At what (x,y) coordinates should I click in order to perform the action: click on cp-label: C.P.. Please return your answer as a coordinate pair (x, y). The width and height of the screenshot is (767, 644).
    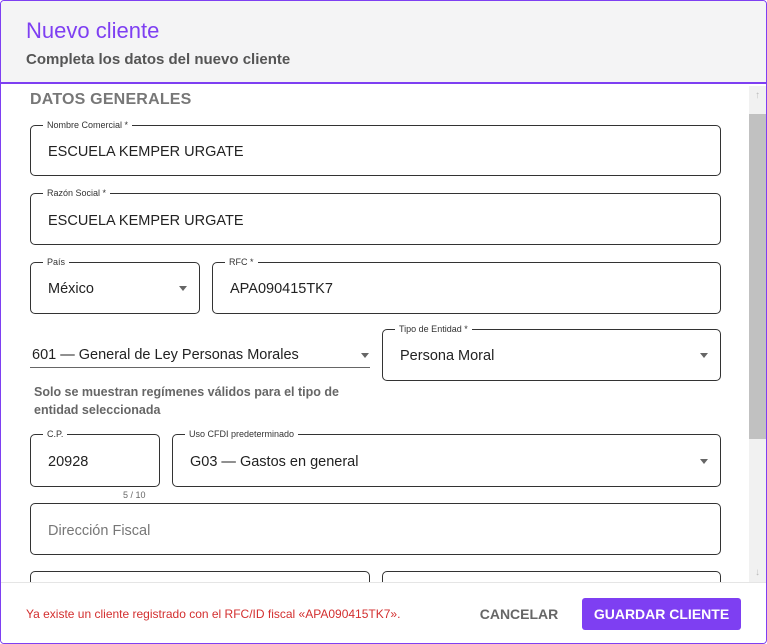
    Looking at the image, I should click on (55, 434).